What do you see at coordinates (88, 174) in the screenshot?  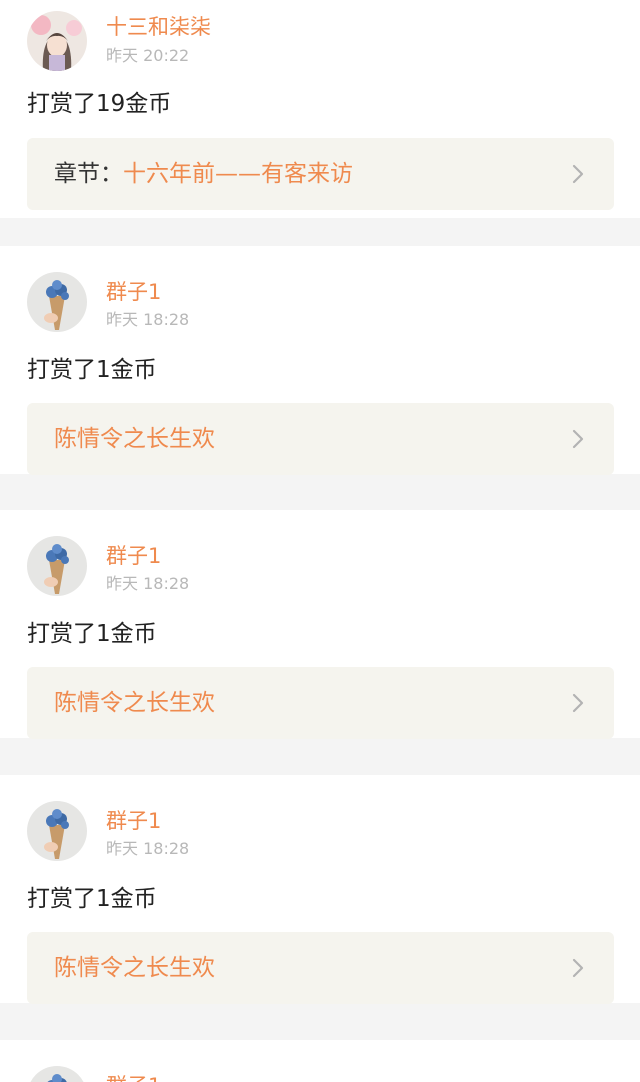 I see `chapter-prefix: 章节：` at bounding box center [88, 174].